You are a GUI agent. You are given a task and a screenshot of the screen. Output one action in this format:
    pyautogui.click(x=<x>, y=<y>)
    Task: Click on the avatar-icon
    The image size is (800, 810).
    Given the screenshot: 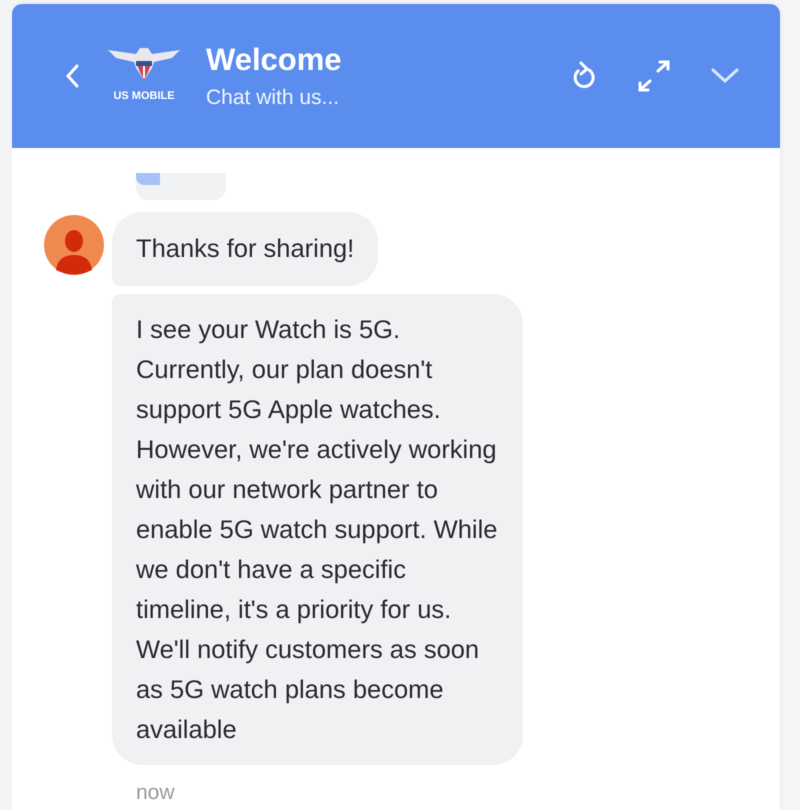 What is the action you would take?
    pyautogui.click(x=74, y=245)
    